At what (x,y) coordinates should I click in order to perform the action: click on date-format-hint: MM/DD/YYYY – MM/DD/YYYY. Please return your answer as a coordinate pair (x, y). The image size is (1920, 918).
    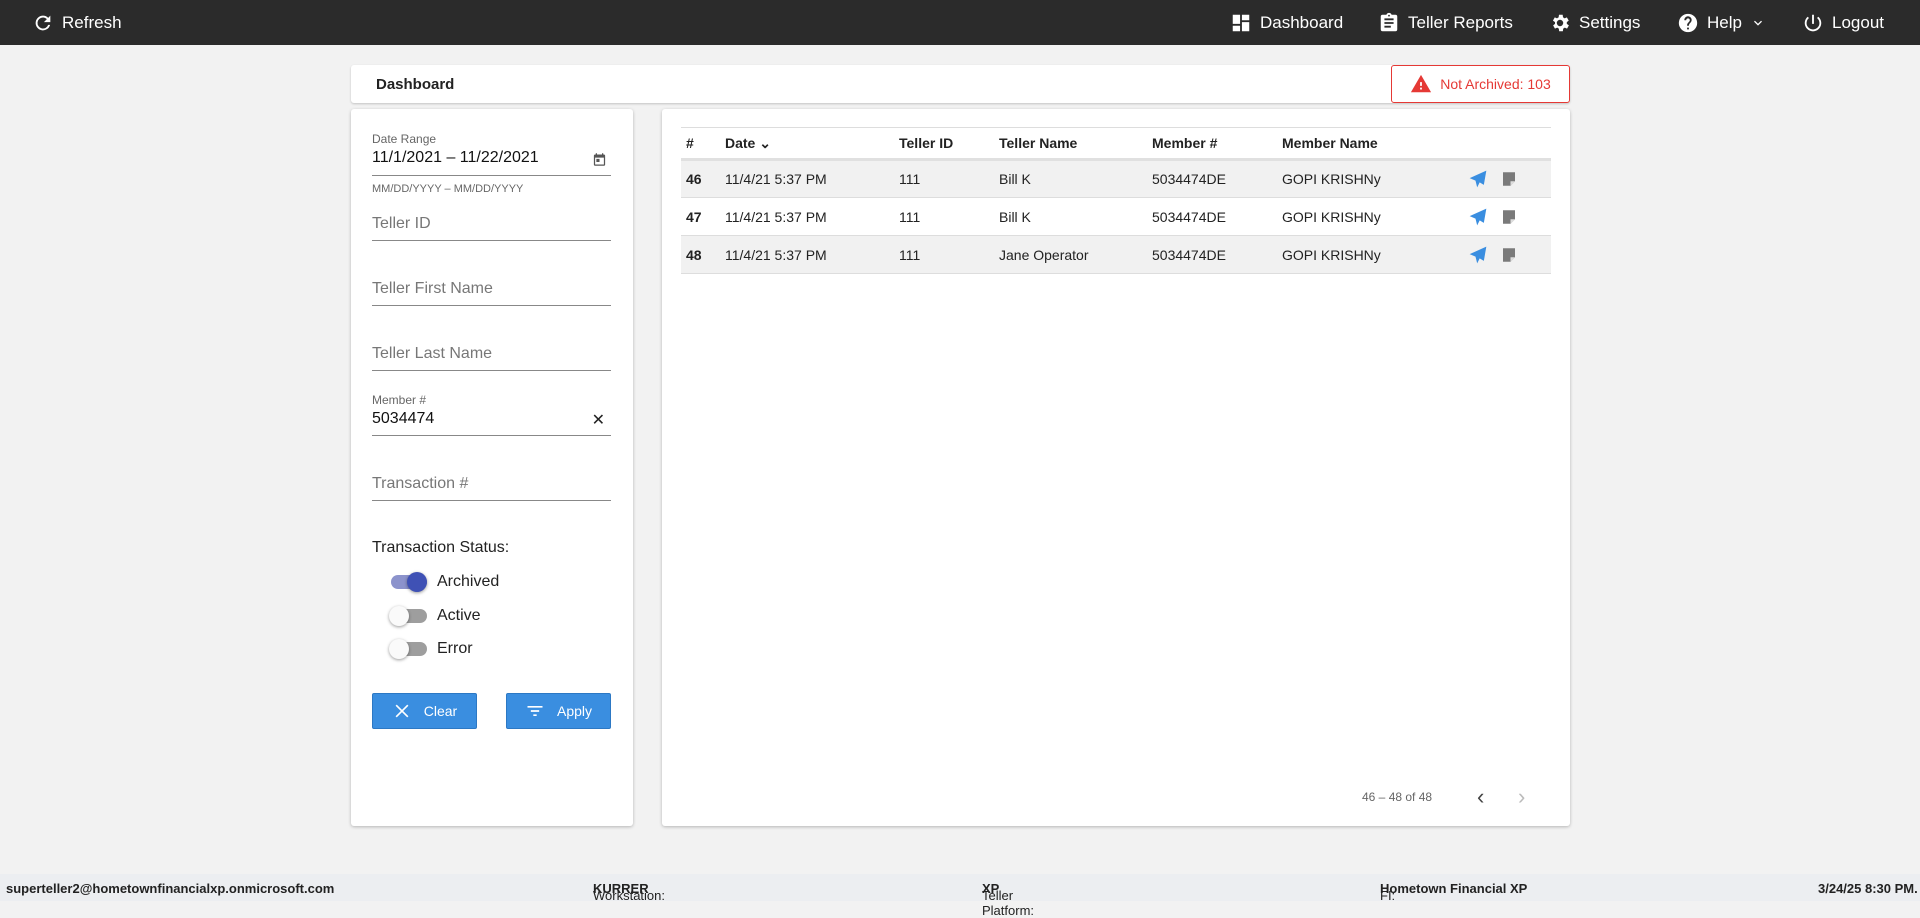
    Looking at the image, I should click on (448, 189).